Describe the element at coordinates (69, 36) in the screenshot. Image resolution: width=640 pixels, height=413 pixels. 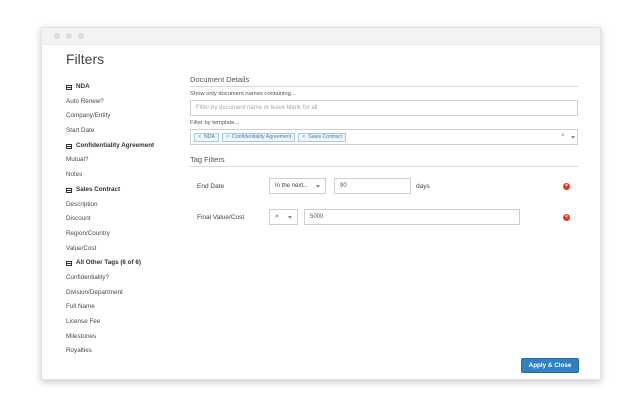
I see `window-minimize-dot` at that location.